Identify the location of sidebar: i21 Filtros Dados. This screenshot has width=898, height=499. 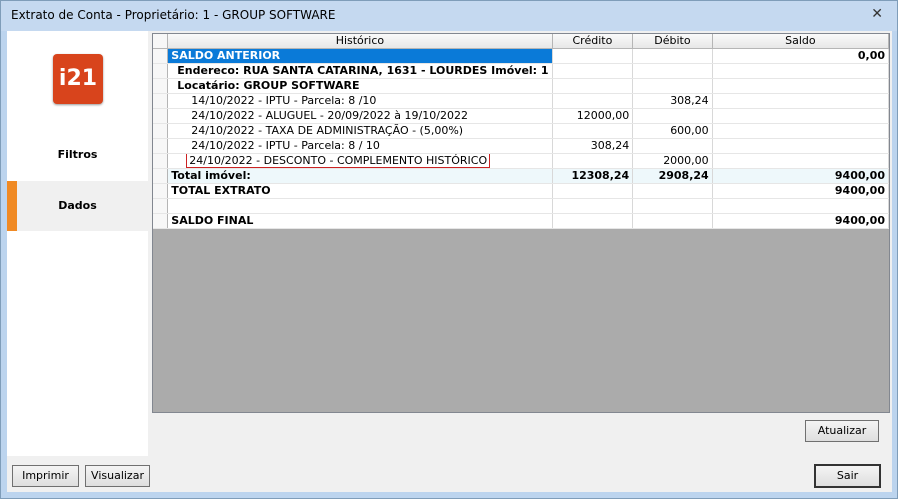
(77, 243).